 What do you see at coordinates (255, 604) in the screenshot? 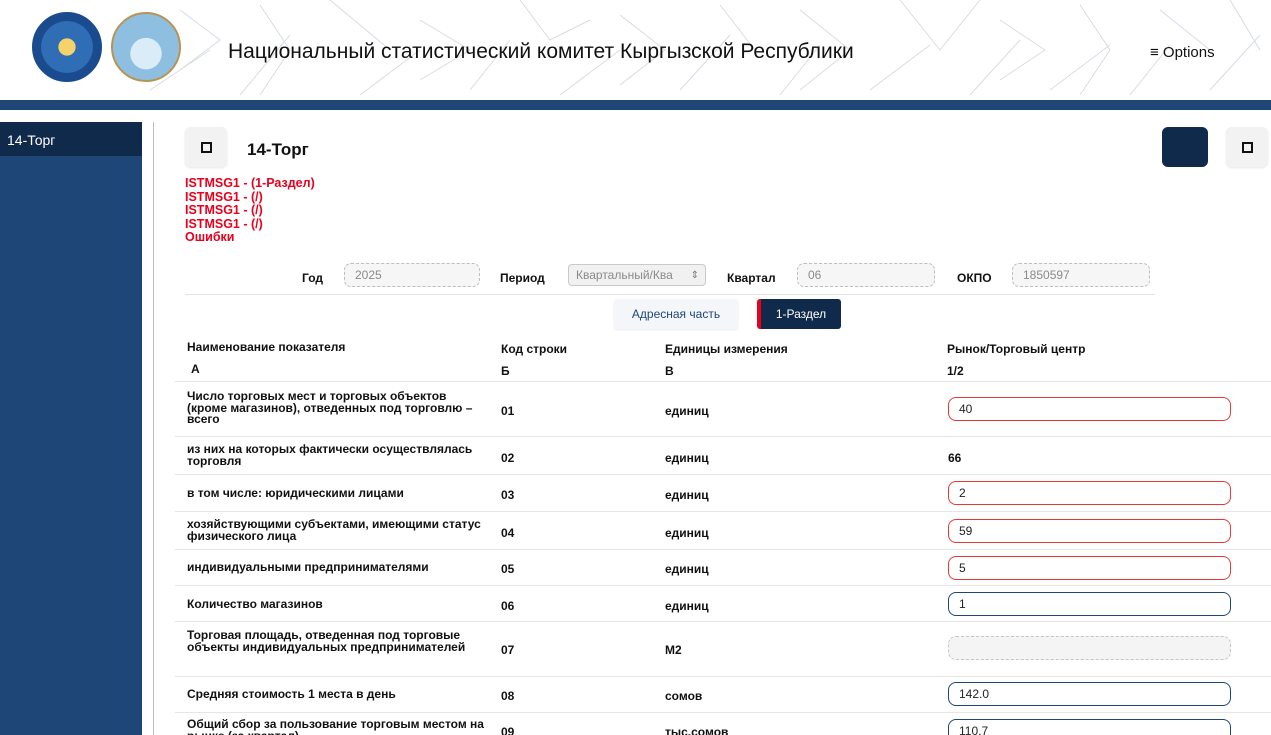
I see `row-name: Количество магазинов` at bounding box center [255, 604].